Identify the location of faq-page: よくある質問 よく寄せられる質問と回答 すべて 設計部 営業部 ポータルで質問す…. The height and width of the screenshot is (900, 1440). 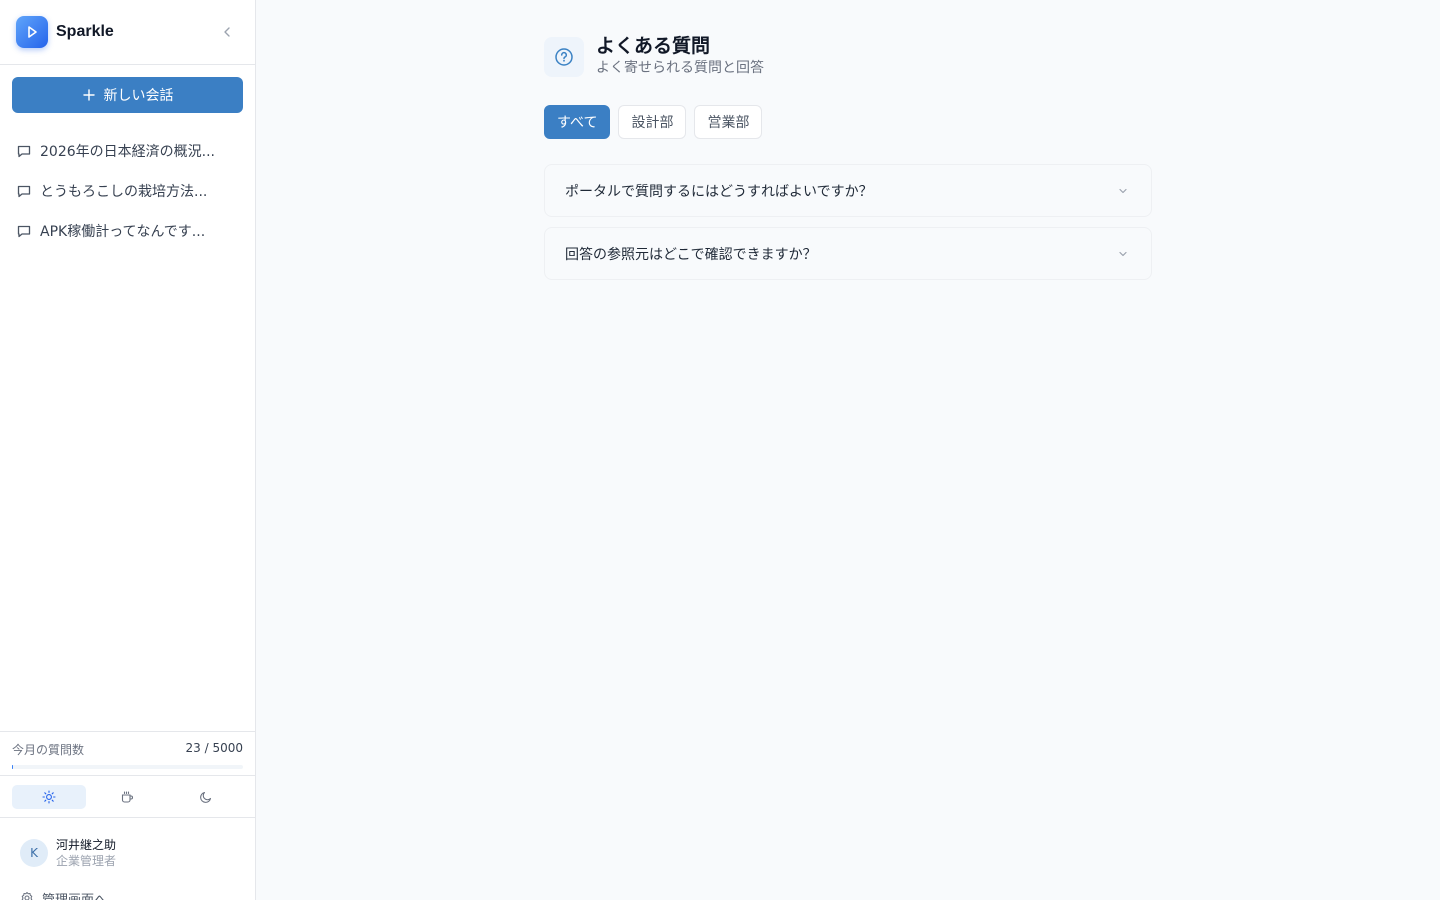
(848, 157).